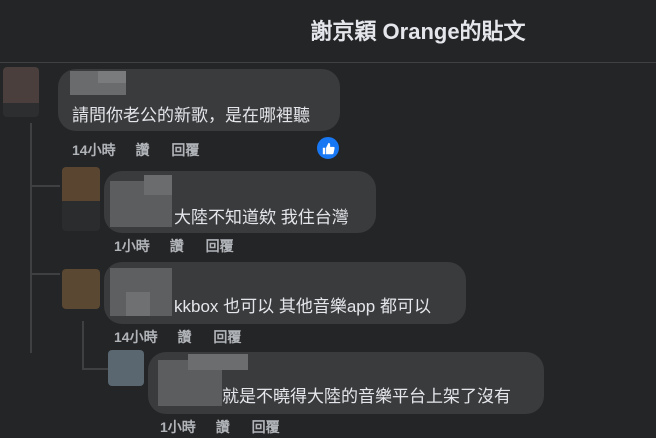  I want to click on post-header: 謝京穎 Orange的貼文, so click(328, 31).